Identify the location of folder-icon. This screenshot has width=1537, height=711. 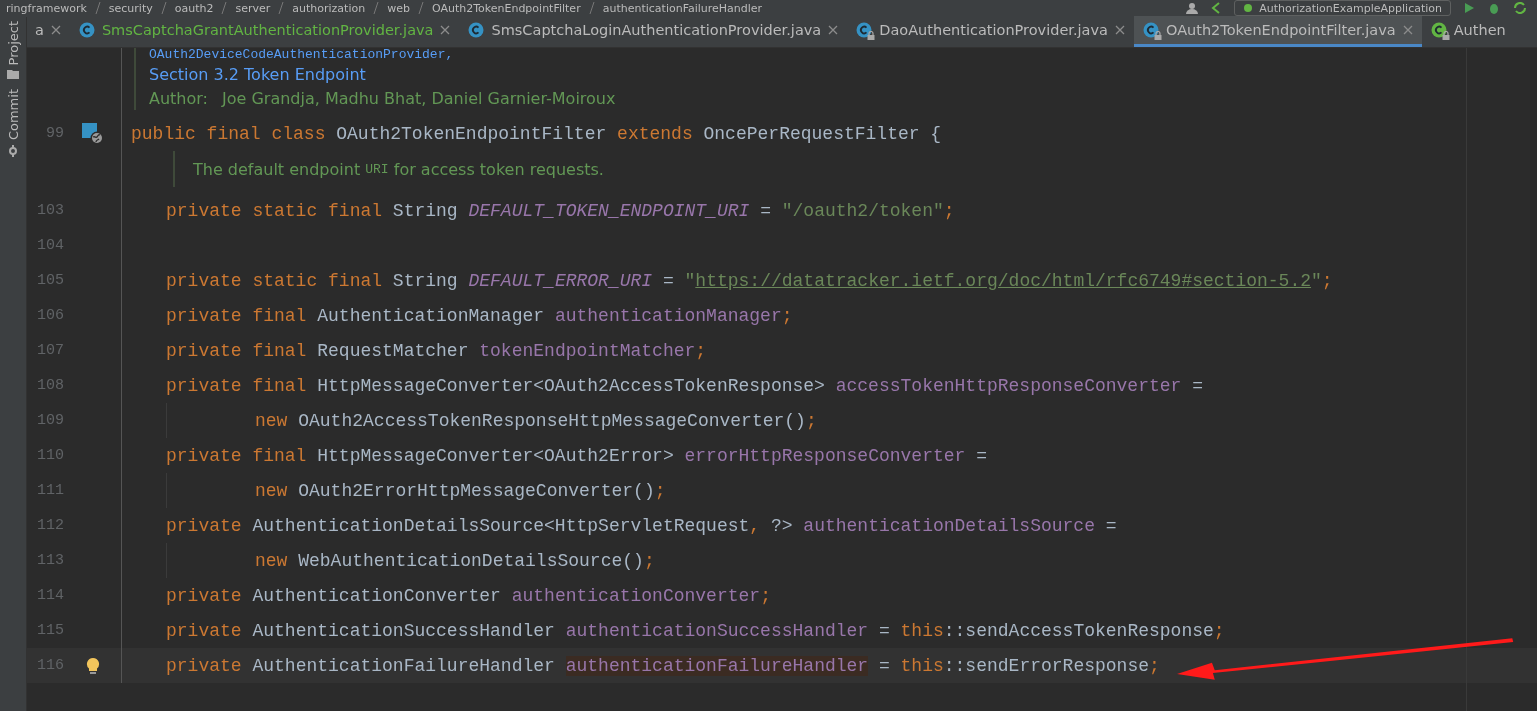
(13, 74).